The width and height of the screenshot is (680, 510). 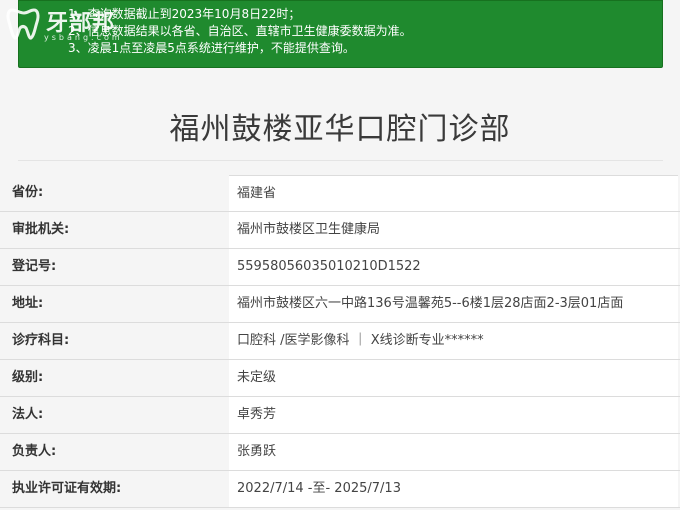 What do you see at coordinates (28, 192) in the screenshot?
I see `row-label: 省份:` at bounding box center [28, 192].